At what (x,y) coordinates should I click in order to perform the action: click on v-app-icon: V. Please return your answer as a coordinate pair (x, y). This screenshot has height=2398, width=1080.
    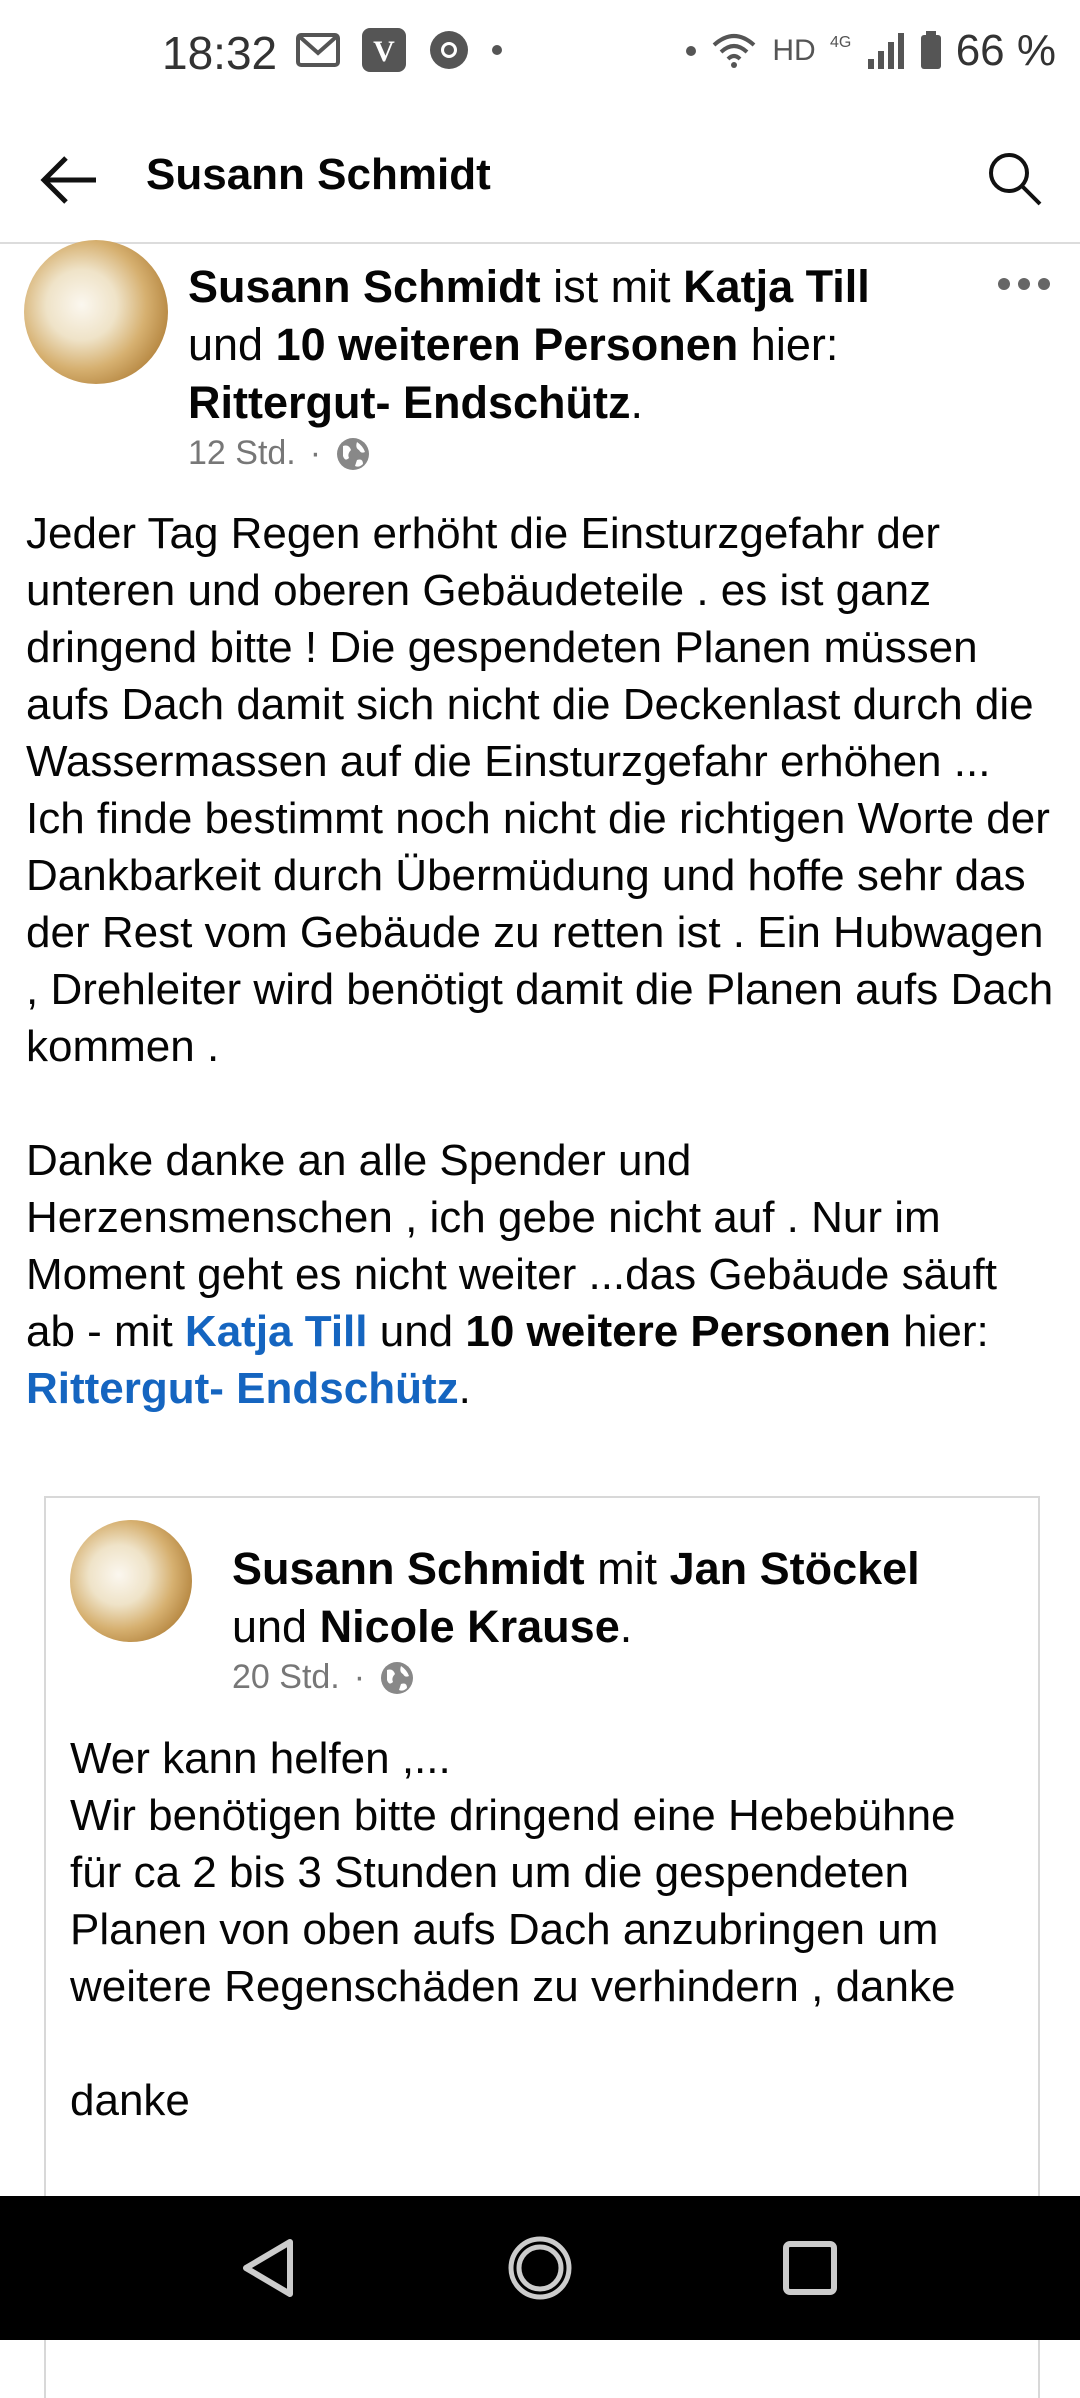
    Looking at the image, I should click on (384, 50).